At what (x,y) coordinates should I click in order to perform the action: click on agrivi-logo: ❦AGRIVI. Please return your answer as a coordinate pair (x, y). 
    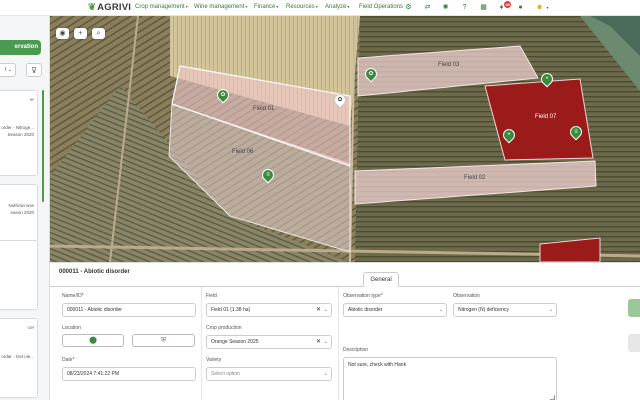
    Looking at the image, I should click on (109, 7).